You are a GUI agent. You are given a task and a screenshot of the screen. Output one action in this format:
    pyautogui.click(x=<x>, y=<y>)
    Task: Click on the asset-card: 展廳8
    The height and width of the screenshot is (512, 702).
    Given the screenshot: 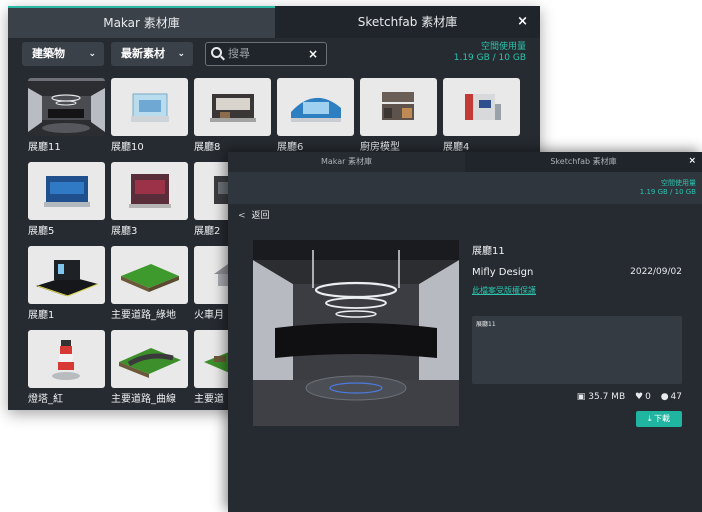 What is the action you would take?
    pyautogui.click(x=232, y=115)
    